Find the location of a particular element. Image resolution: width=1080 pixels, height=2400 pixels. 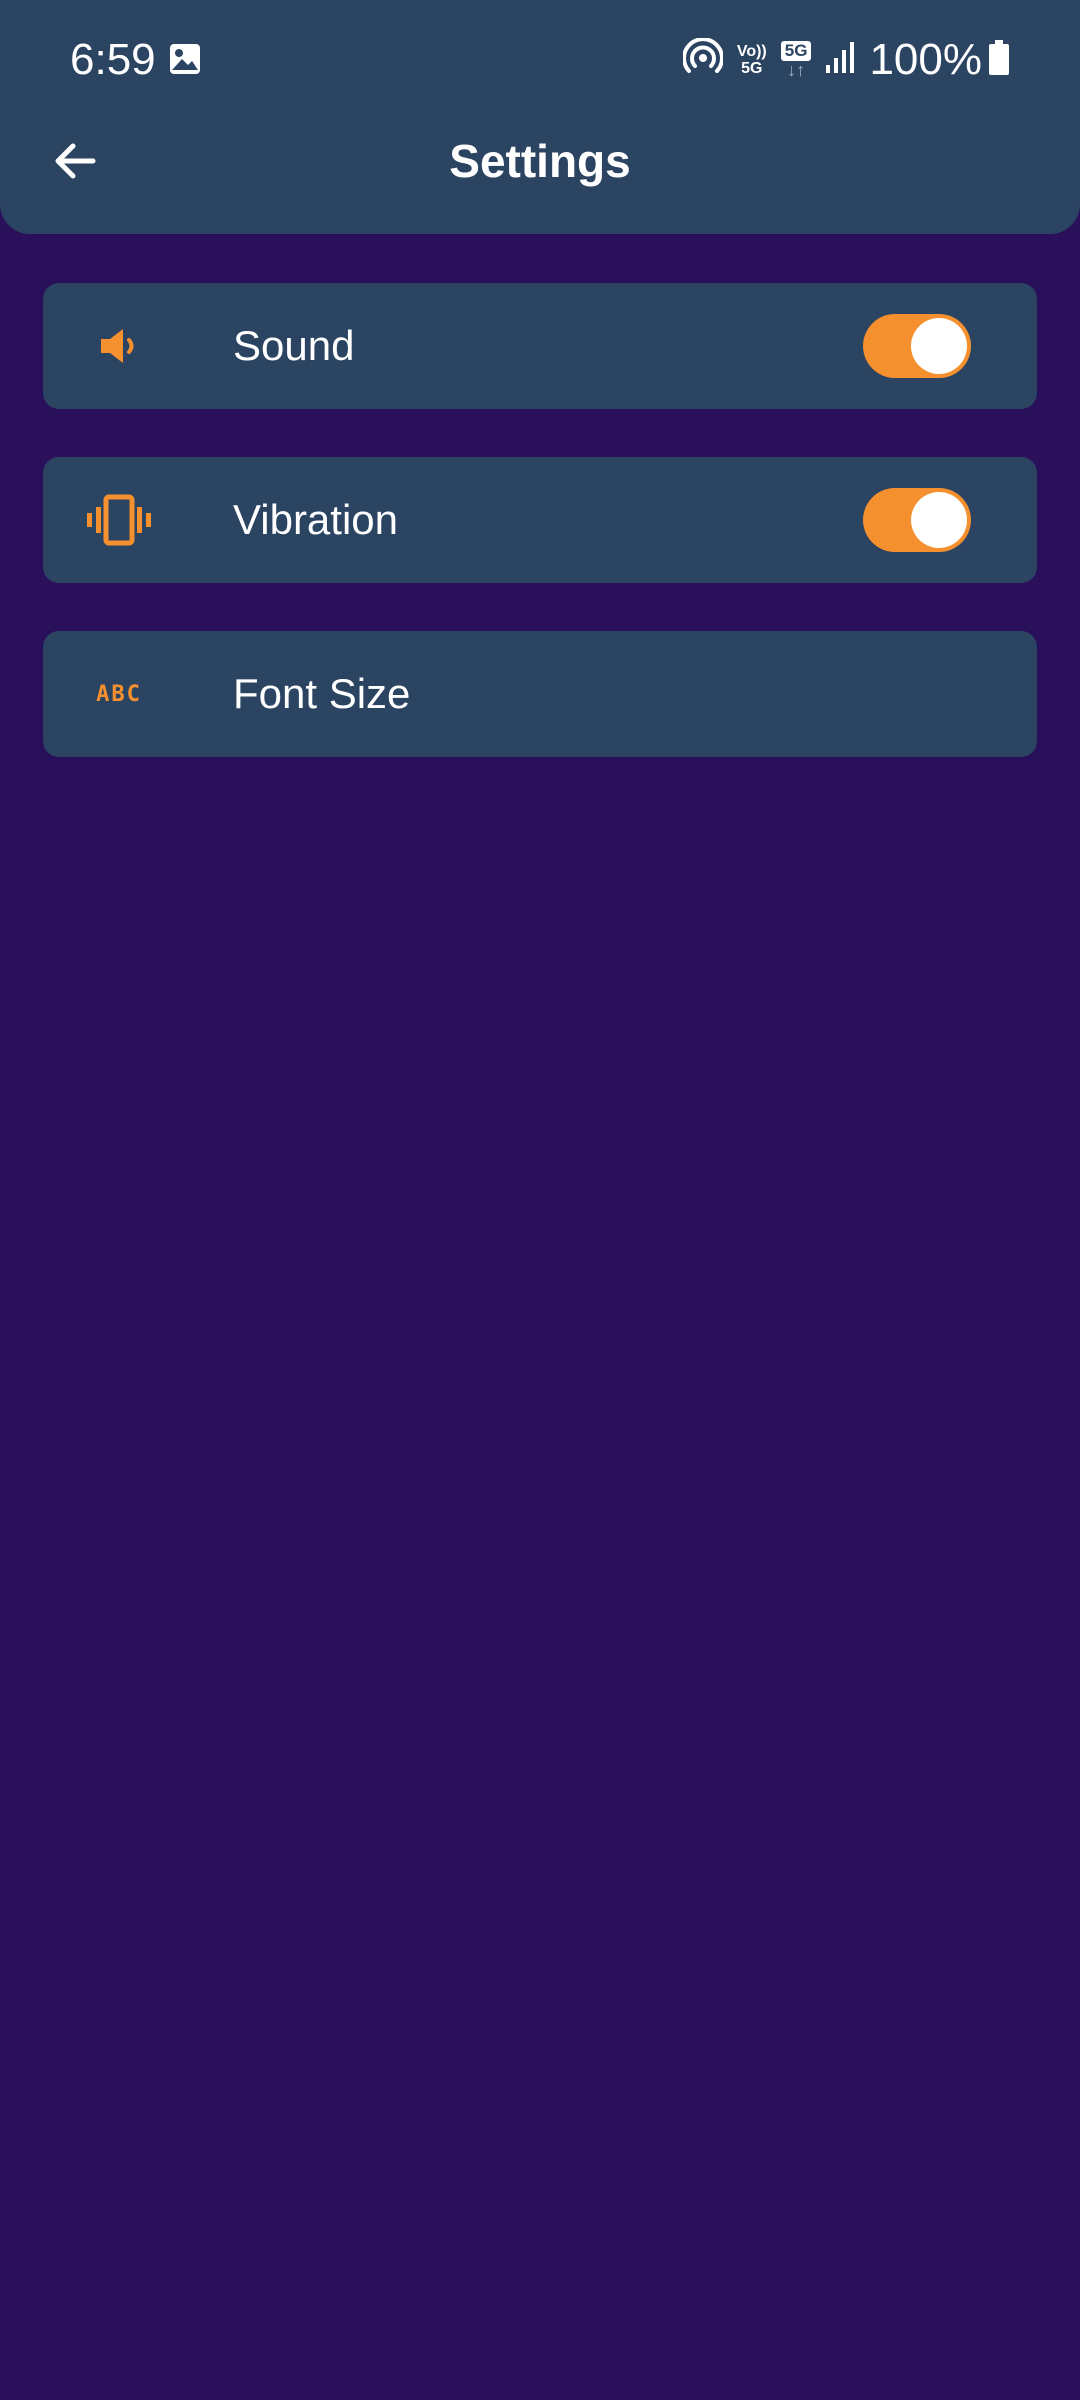

page-title: Settings is located at coordinates (540, 161).